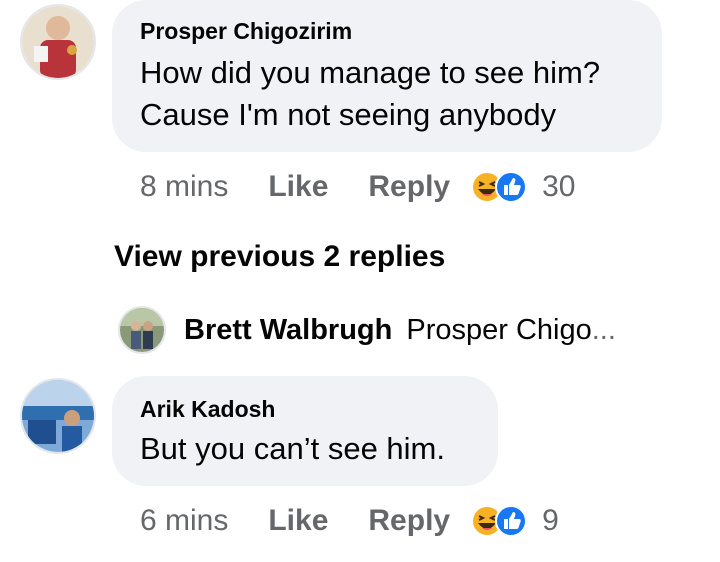 This screenshot has width=720, height=562. I want to click on view-previous-replies-link: View previous 2 replies, so click(279, 257).